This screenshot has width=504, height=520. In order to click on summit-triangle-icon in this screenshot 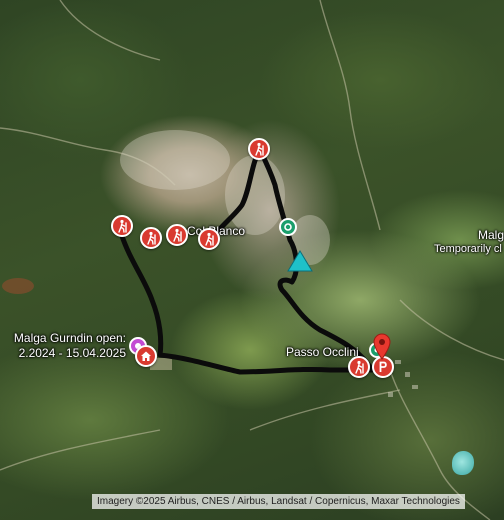, I will do `click(300, 261)`.